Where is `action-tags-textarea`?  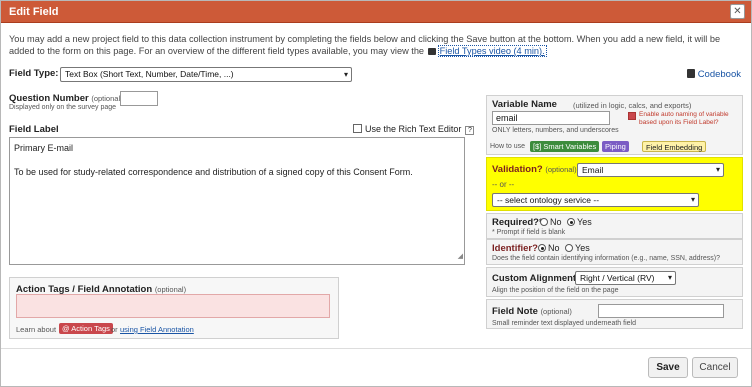 action-tags-textarea is located at coordinates (173, 306).